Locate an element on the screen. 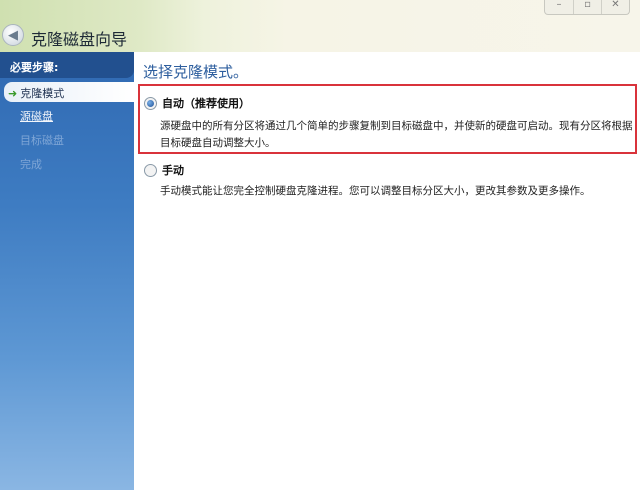 This screenshot has height=490, width=640. option-label: 手动 is located at coordinates (173, 170).